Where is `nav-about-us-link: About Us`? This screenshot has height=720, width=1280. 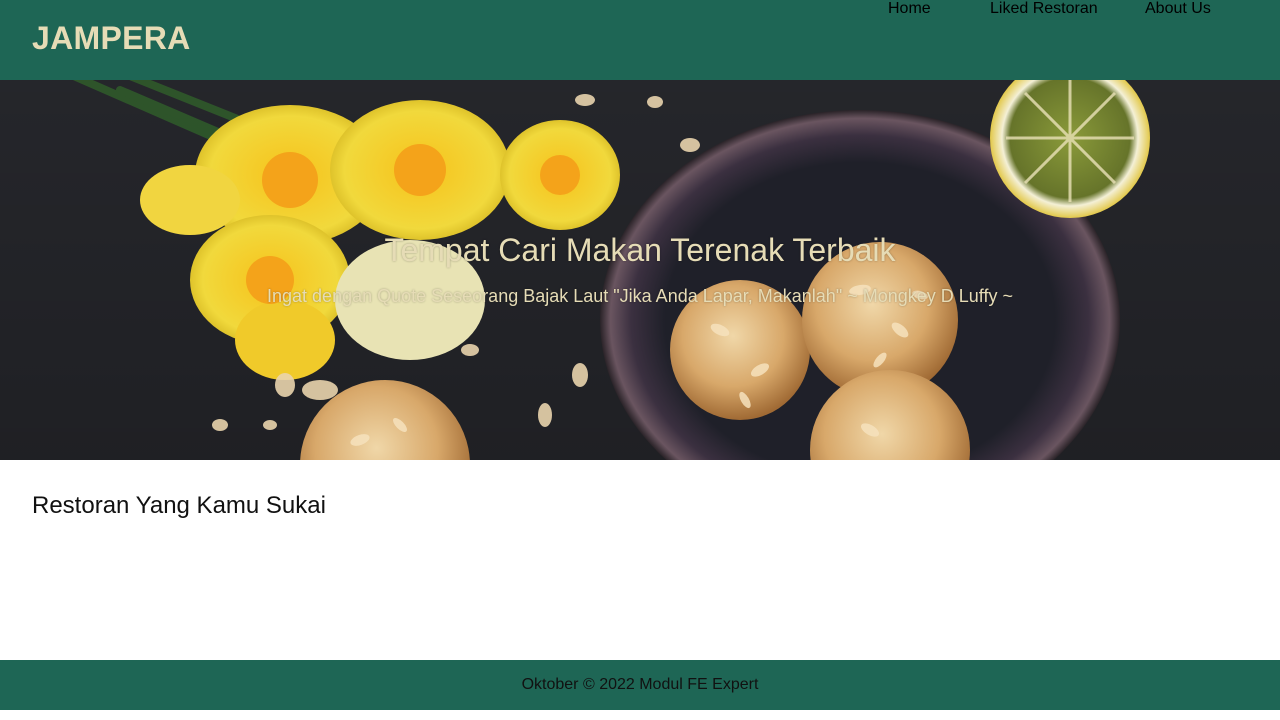
nav-about-us-link: About Us is located at coordinates (1178, 9).